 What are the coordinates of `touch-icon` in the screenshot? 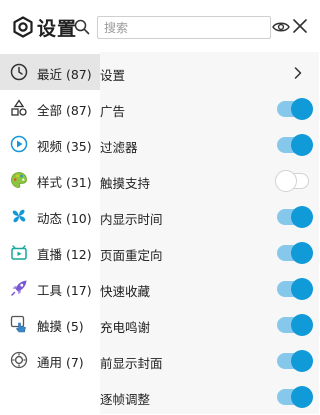 It's located at (18, 324).